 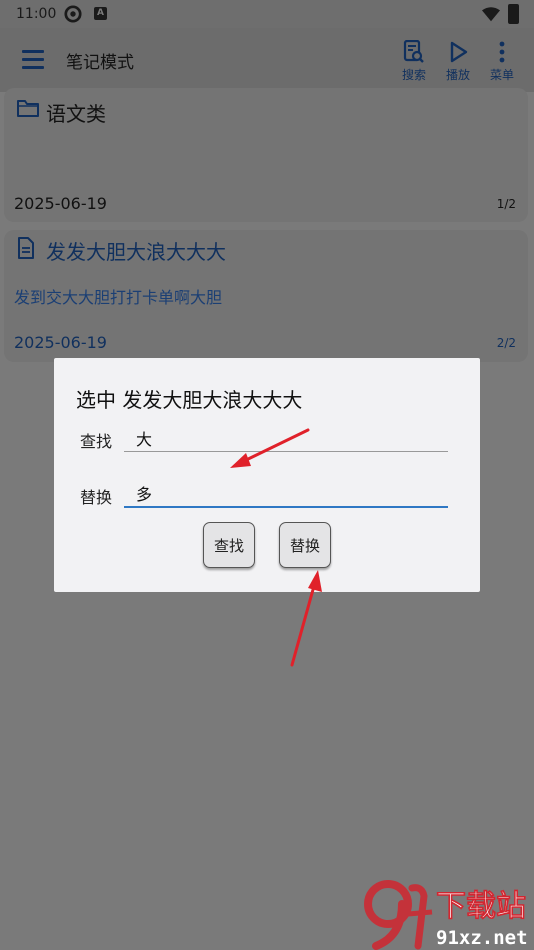 I want to click on watermark-logo: 下载站 91xz.net, so click(x=446, y=915).